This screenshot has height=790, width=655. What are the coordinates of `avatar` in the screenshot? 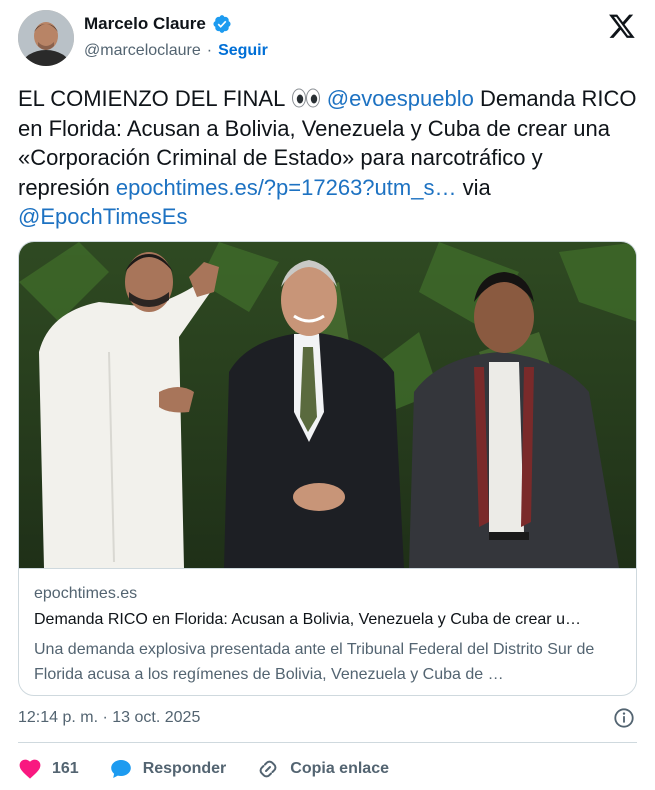 It's located at (46, 38).